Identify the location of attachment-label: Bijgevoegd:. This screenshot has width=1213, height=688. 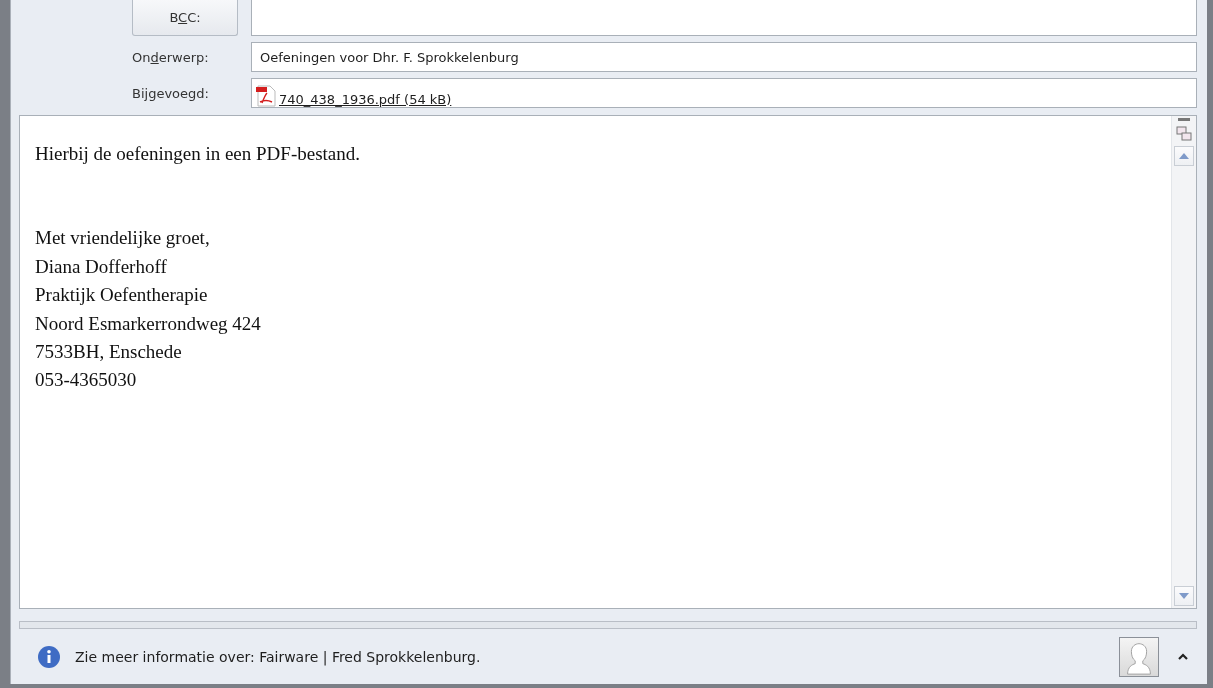
(170, 93).